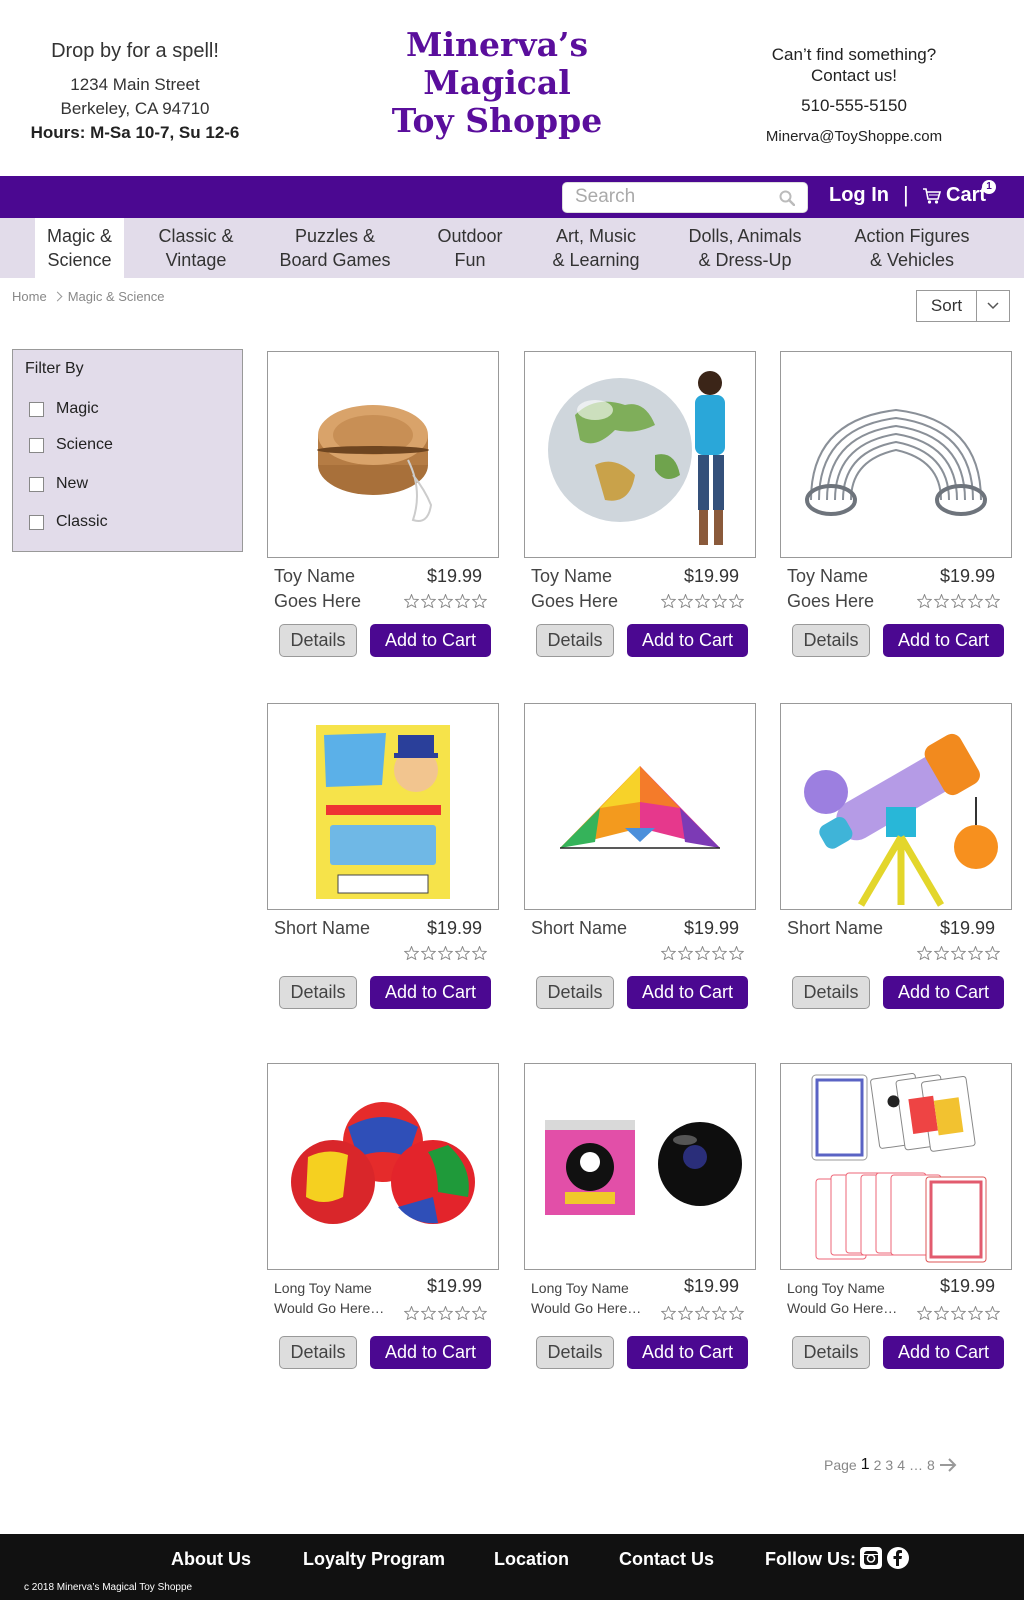 This screenshot has width=1024, height=1600. I want to click on facebook-icon, so click(898, 1558).